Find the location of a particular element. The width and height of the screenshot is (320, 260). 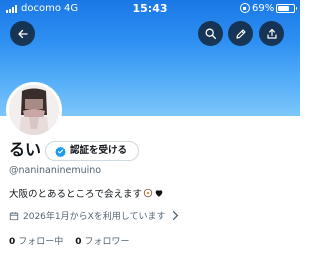

joined-date-text: 2026年1月からXを利用しています is located at coordinates (94, 217).